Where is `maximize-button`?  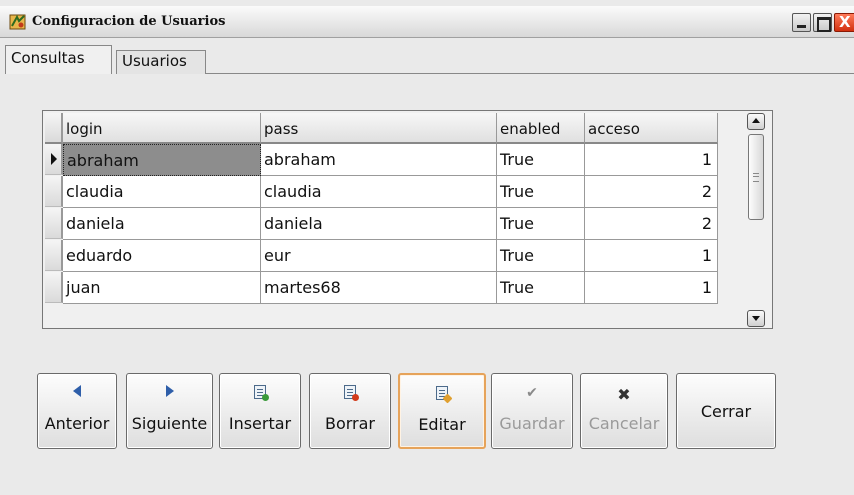
maximize-button is located at coordinates (822, 22).